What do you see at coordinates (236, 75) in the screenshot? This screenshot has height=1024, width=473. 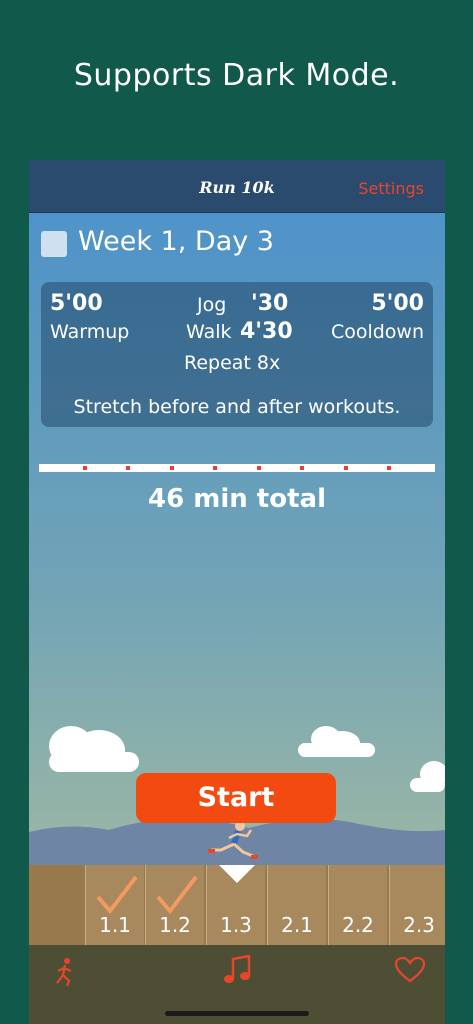 I see `promo-headline: Supports Dark Mode.` at bounding box center [236, 75].